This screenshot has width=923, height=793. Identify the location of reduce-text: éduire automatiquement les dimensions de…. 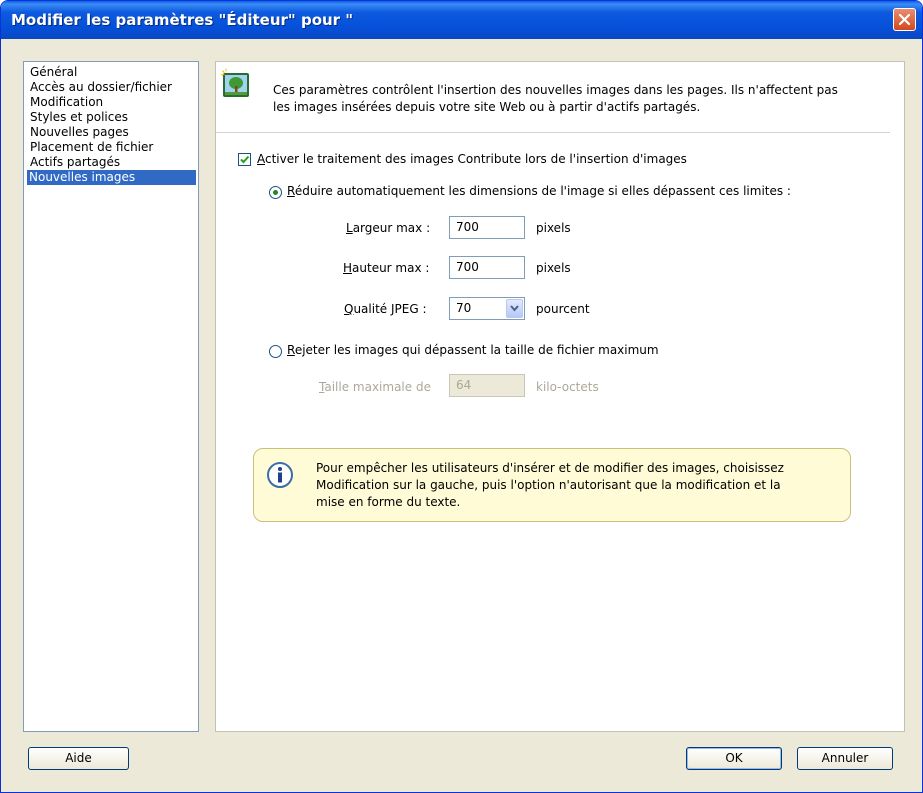
(542, 191).